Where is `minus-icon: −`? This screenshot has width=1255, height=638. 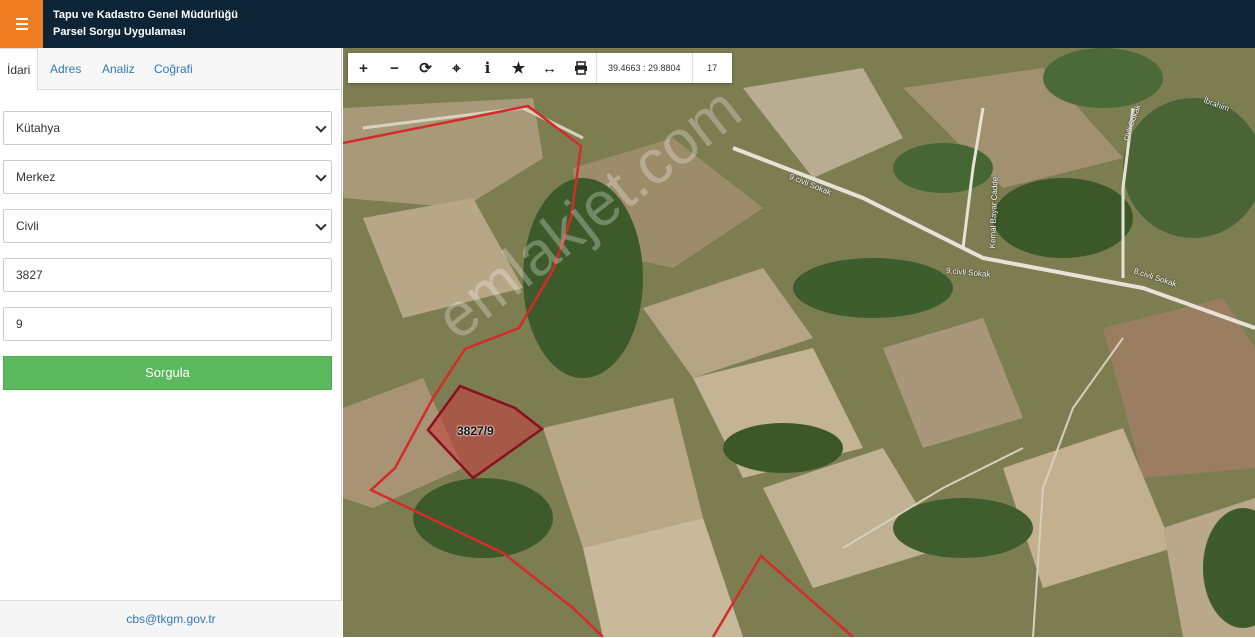
minus-icon: − is located at coordinates (394, 68).